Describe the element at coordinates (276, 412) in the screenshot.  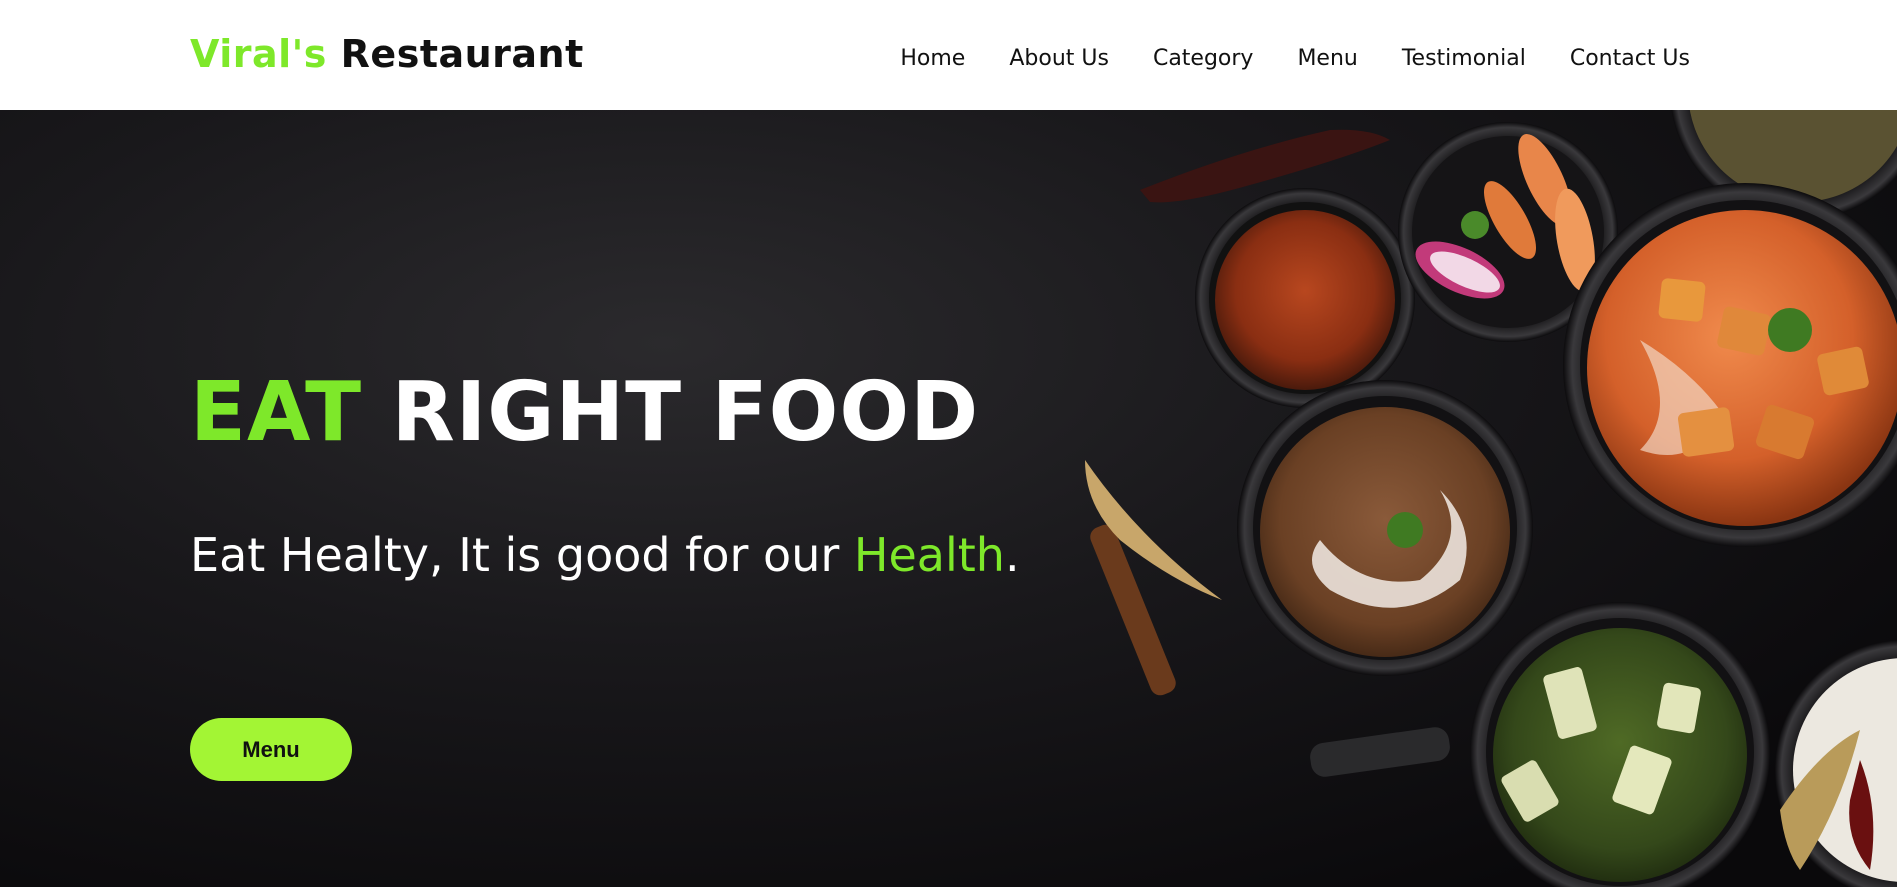
I see `headline-accent-text: EAT` at that location.